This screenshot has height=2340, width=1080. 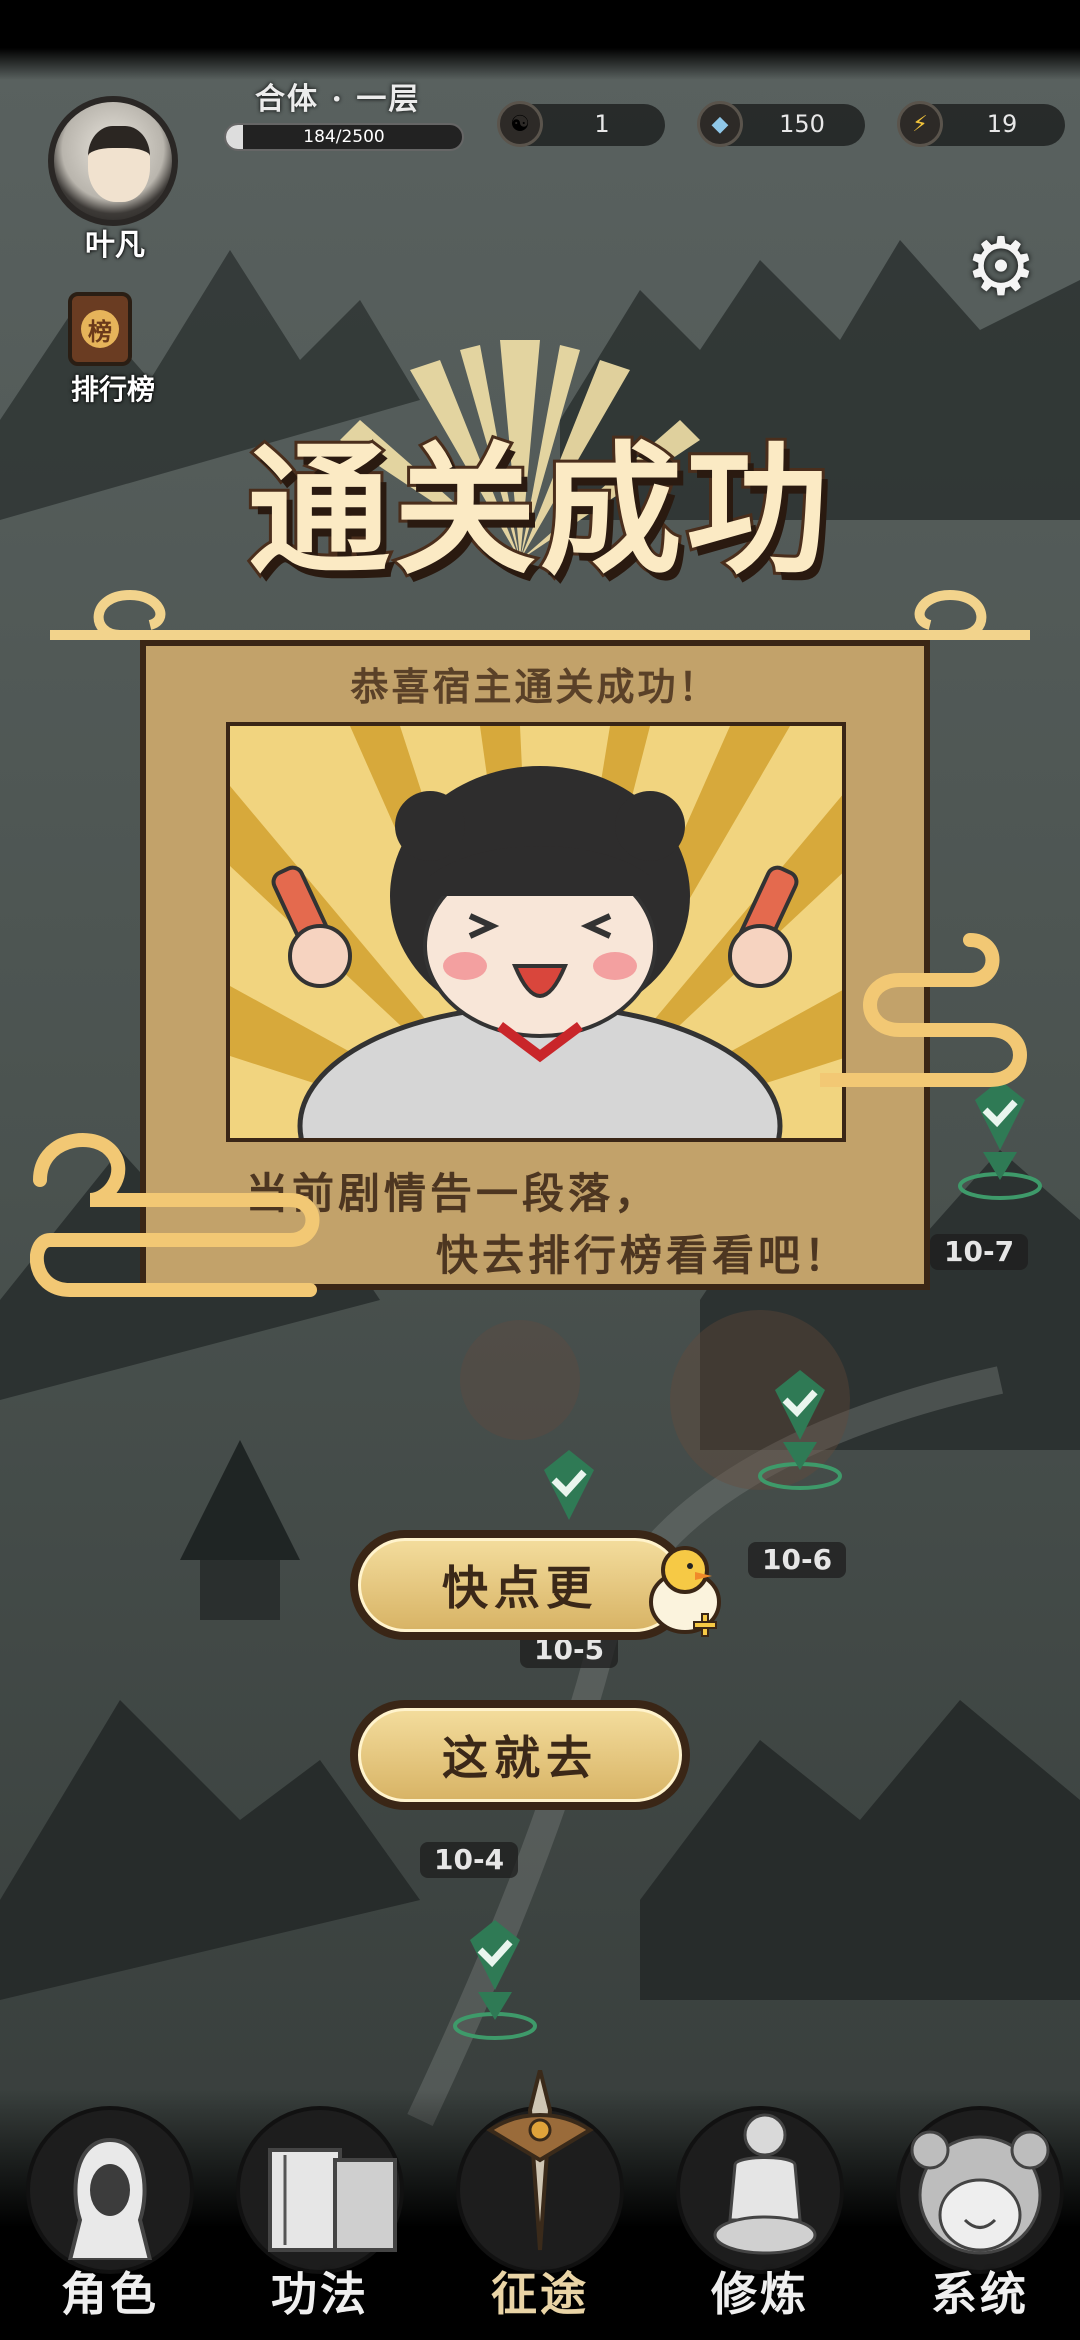 What do you see at coordinates (802, 124) in the screenshot?
I see `resource-value: 150` at bounding box center [802, 124].